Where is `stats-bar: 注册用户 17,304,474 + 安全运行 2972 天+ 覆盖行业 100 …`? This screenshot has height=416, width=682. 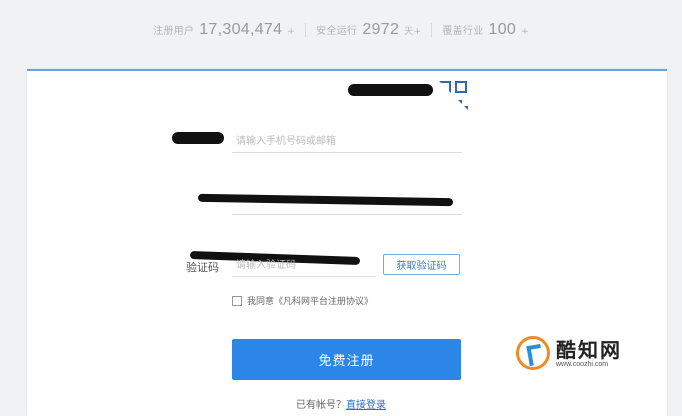
stats-bar: 注册用户 17,304,474 + 安全运行 2972 天+ 覆盖行业 100 … is located at coordinates (341, 30).